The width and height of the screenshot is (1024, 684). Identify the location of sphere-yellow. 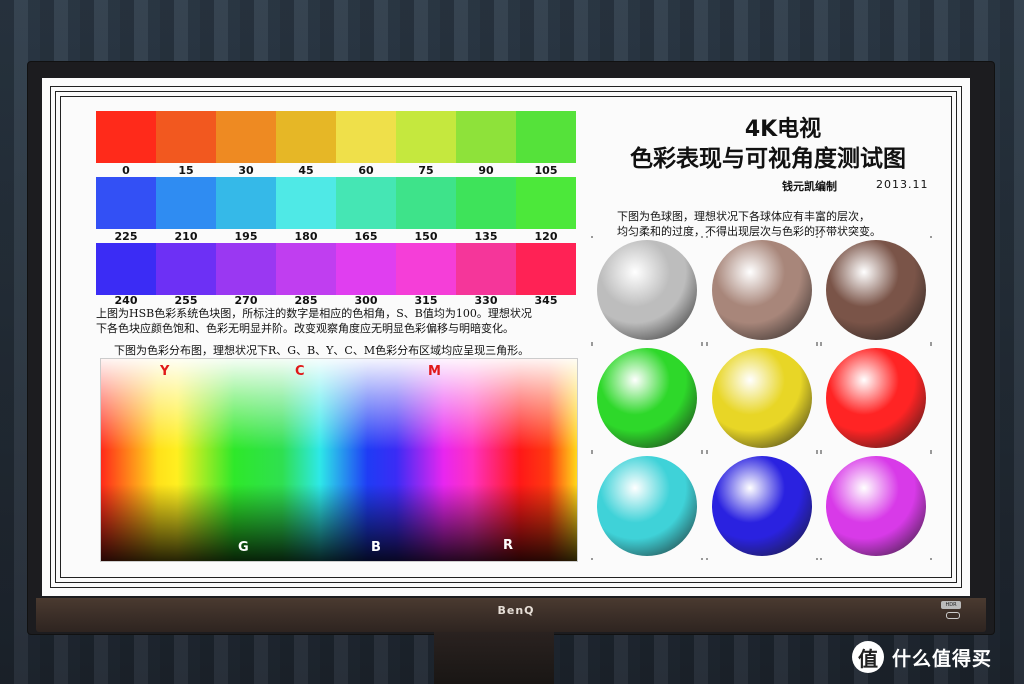
(762, 398).